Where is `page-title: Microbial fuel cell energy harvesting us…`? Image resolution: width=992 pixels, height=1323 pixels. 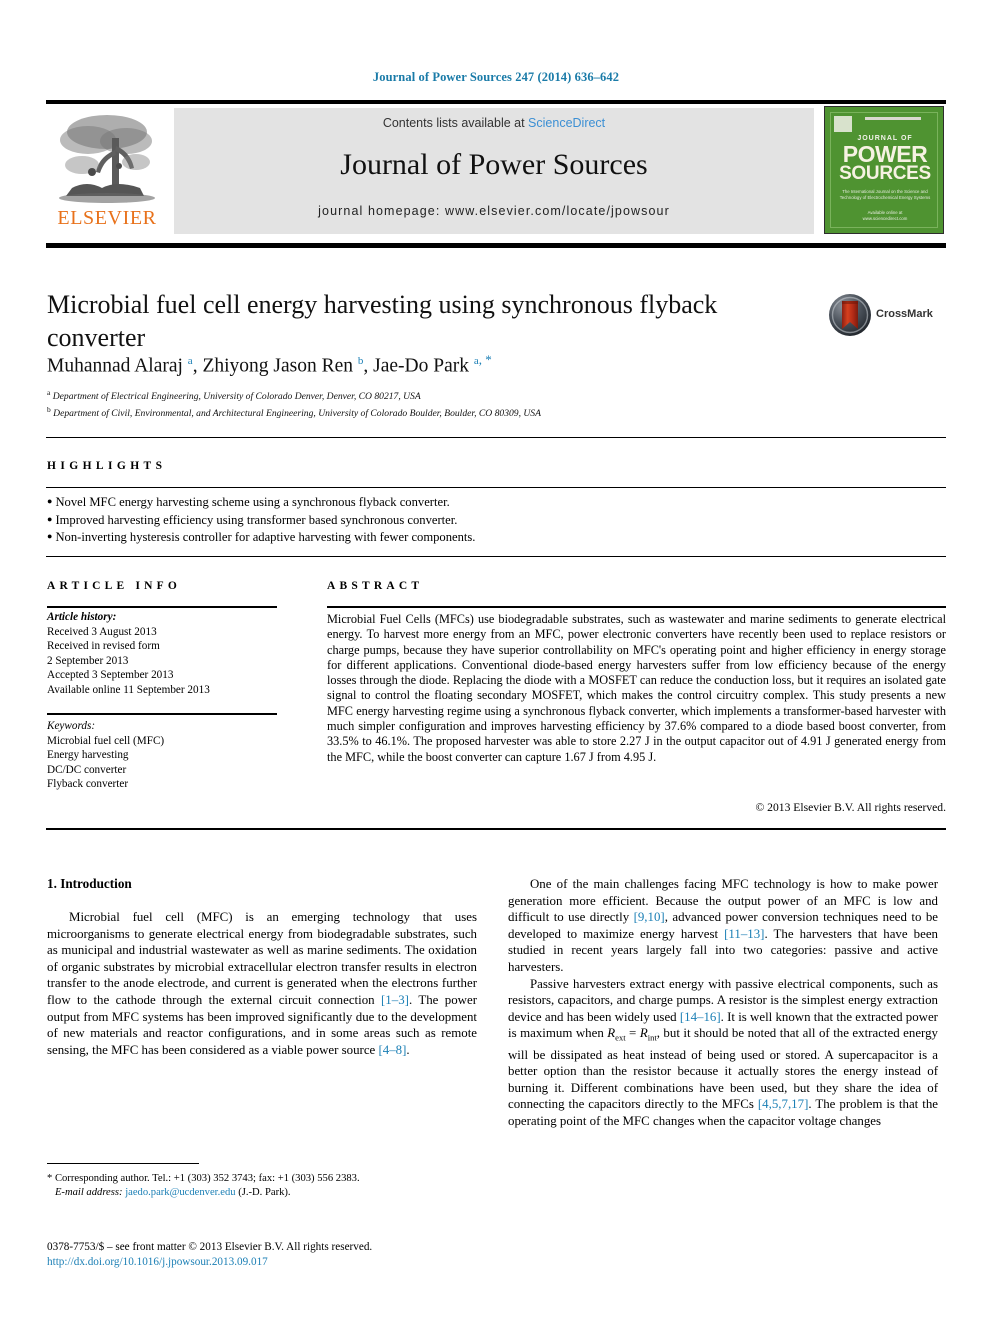 page-title: Microbial fuel cell energy harvesting us… is located at coordinates (382, 321).